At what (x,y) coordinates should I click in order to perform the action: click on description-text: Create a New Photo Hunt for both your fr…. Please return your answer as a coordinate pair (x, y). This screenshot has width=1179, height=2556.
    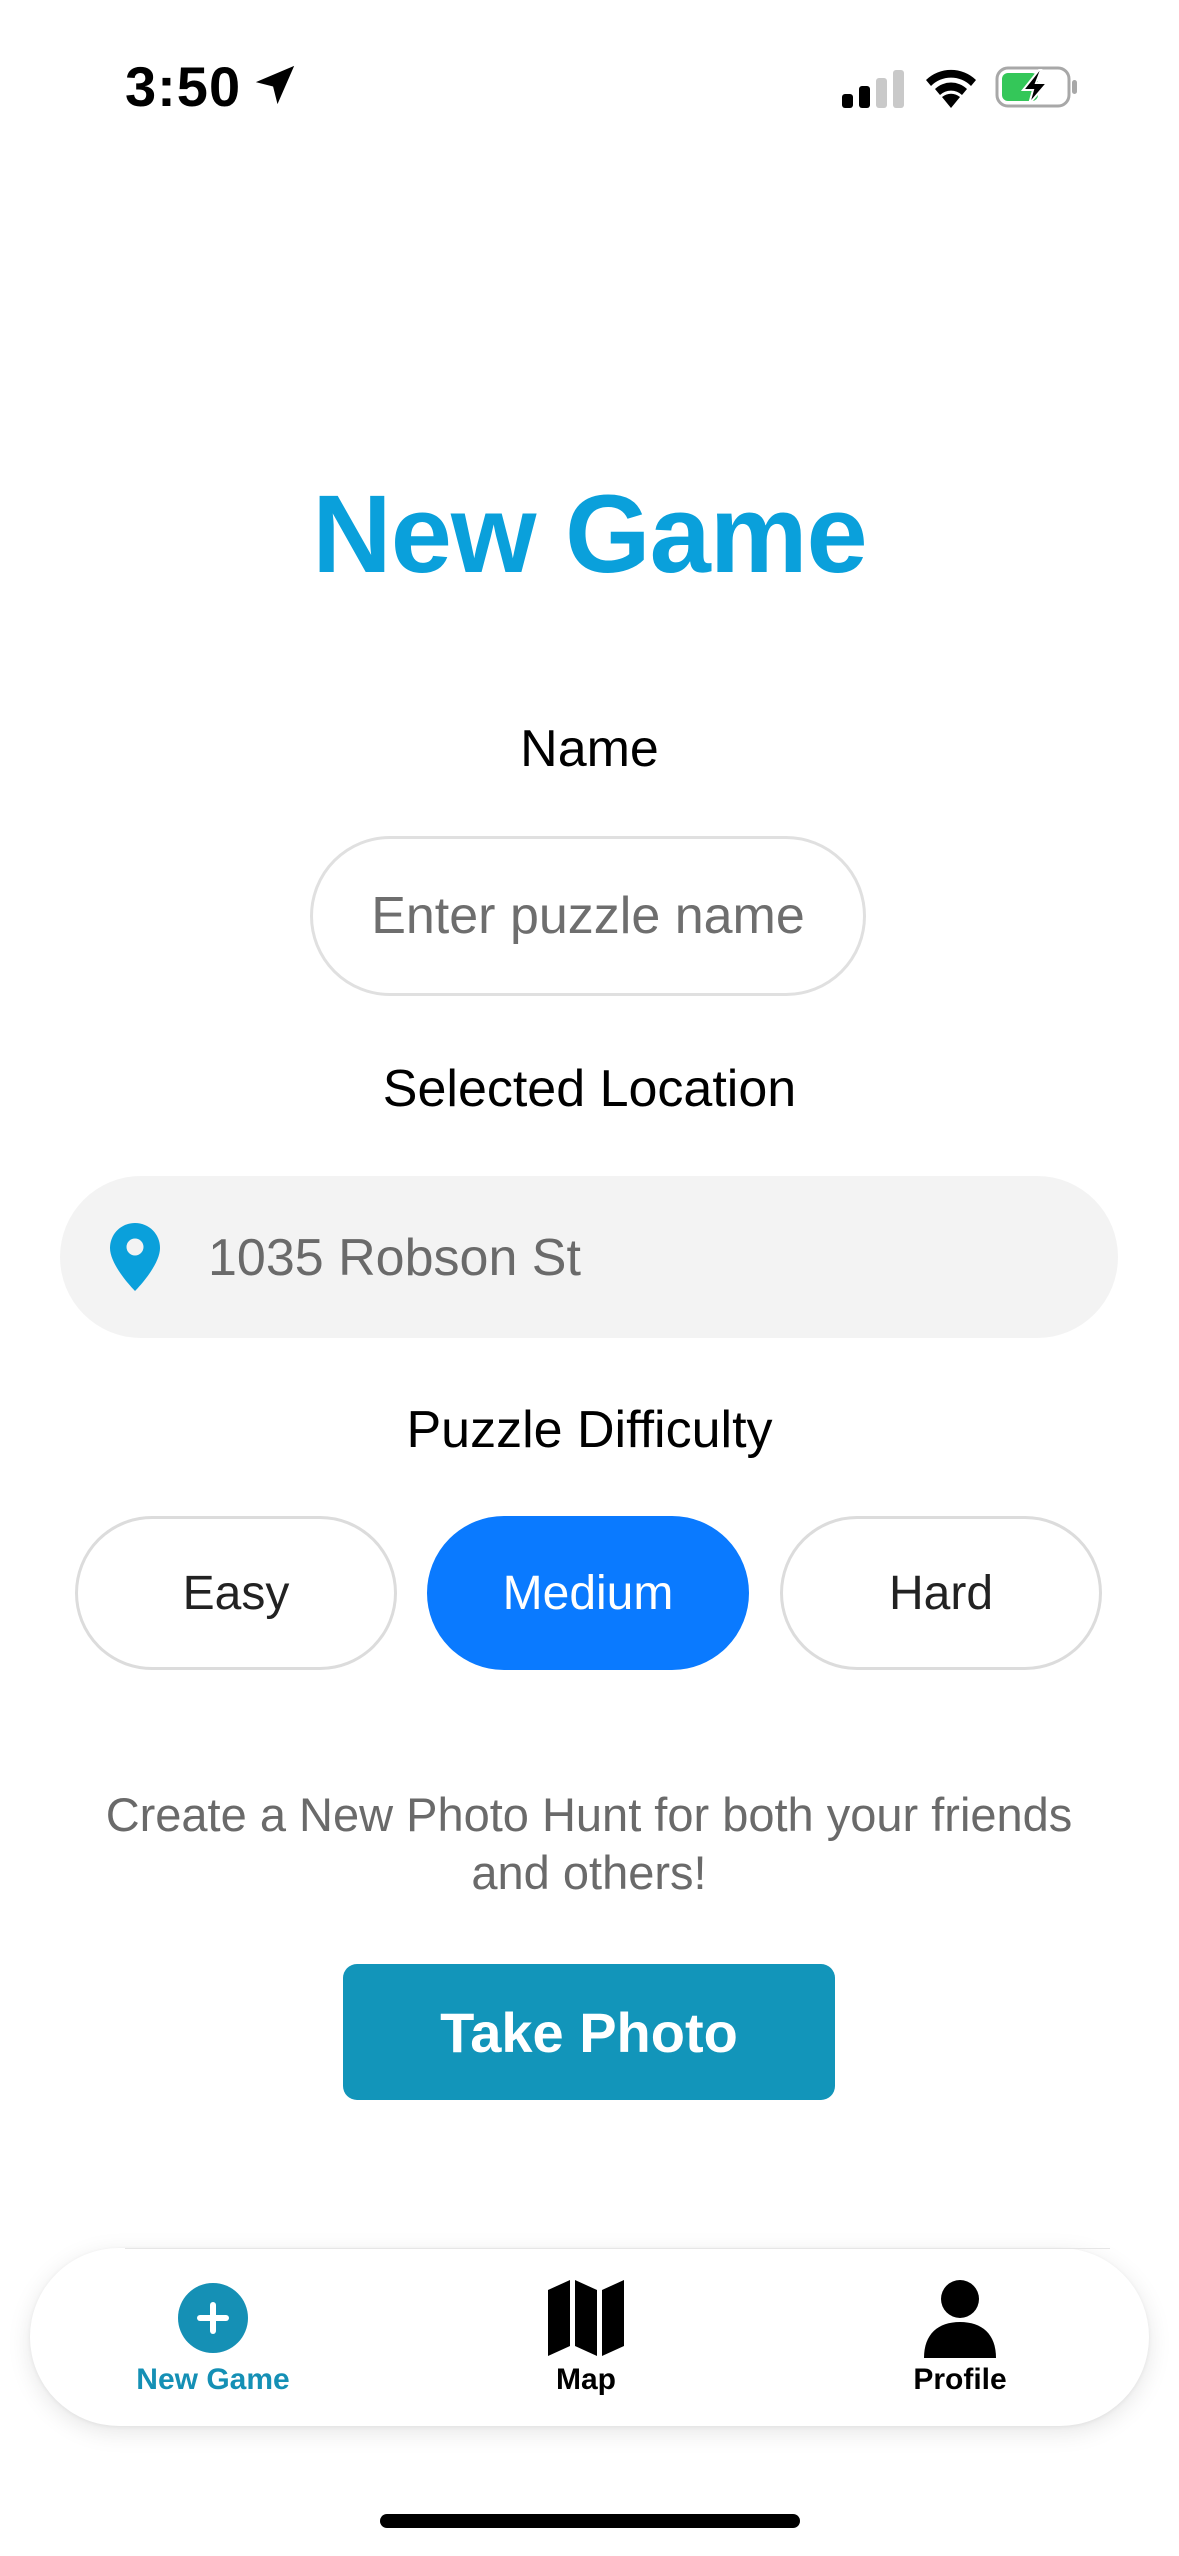
    Looking at the image, I should click on (589, 1843).